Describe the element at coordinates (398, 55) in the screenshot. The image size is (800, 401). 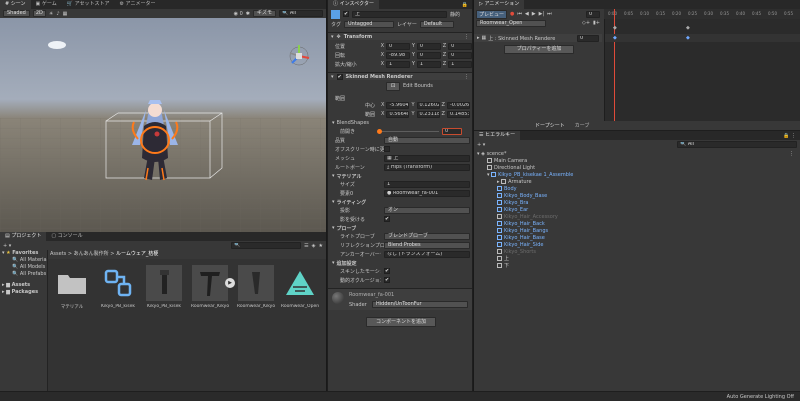
I see `transform-x-field: -89.98` at that location.